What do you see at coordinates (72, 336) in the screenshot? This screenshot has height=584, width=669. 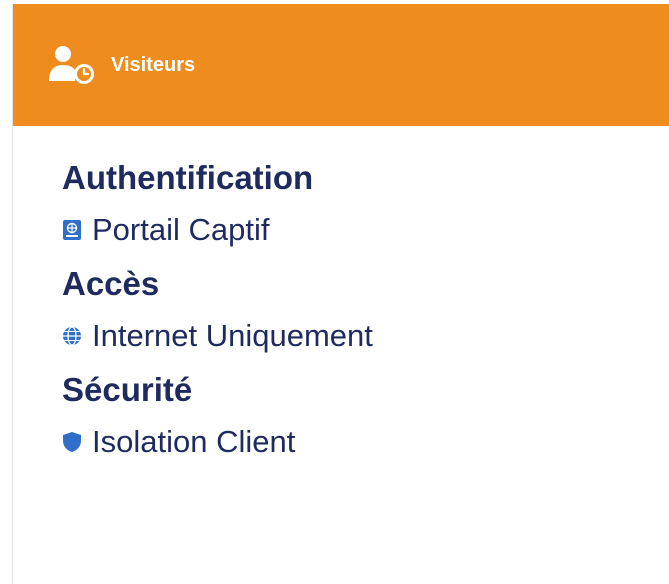 I see `globe-icon` at bounding box center [72, 336].